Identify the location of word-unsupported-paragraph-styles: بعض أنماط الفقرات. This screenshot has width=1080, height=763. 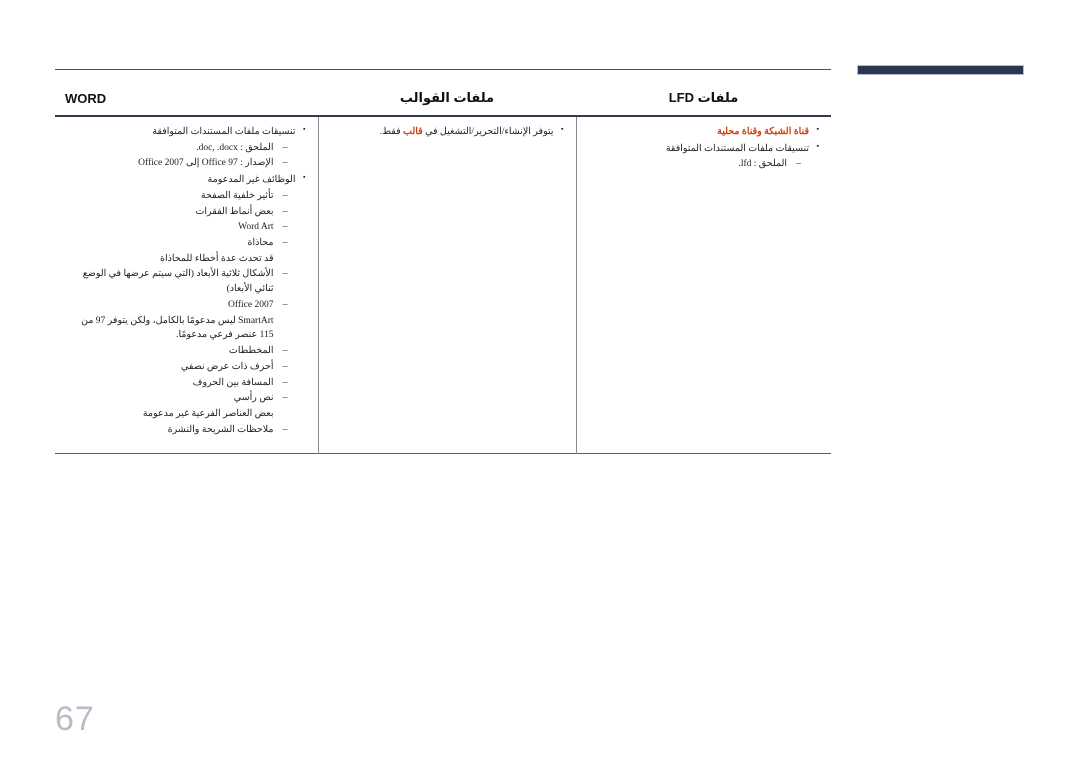
(181, 212).